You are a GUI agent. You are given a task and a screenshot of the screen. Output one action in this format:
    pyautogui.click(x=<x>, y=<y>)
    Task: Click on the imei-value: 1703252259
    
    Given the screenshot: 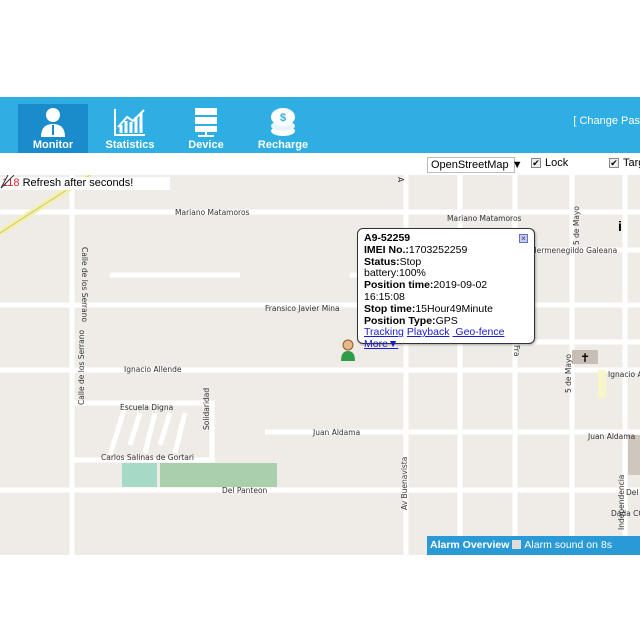 What is the action you would take?
    pyautogui.click(x=438, y=249)
    